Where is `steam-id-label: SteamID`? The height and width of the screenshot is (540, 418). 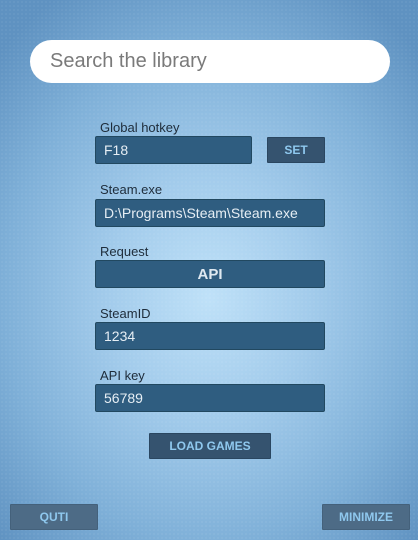 steam-id-label: SteamID is located at coordinates (125, 313).